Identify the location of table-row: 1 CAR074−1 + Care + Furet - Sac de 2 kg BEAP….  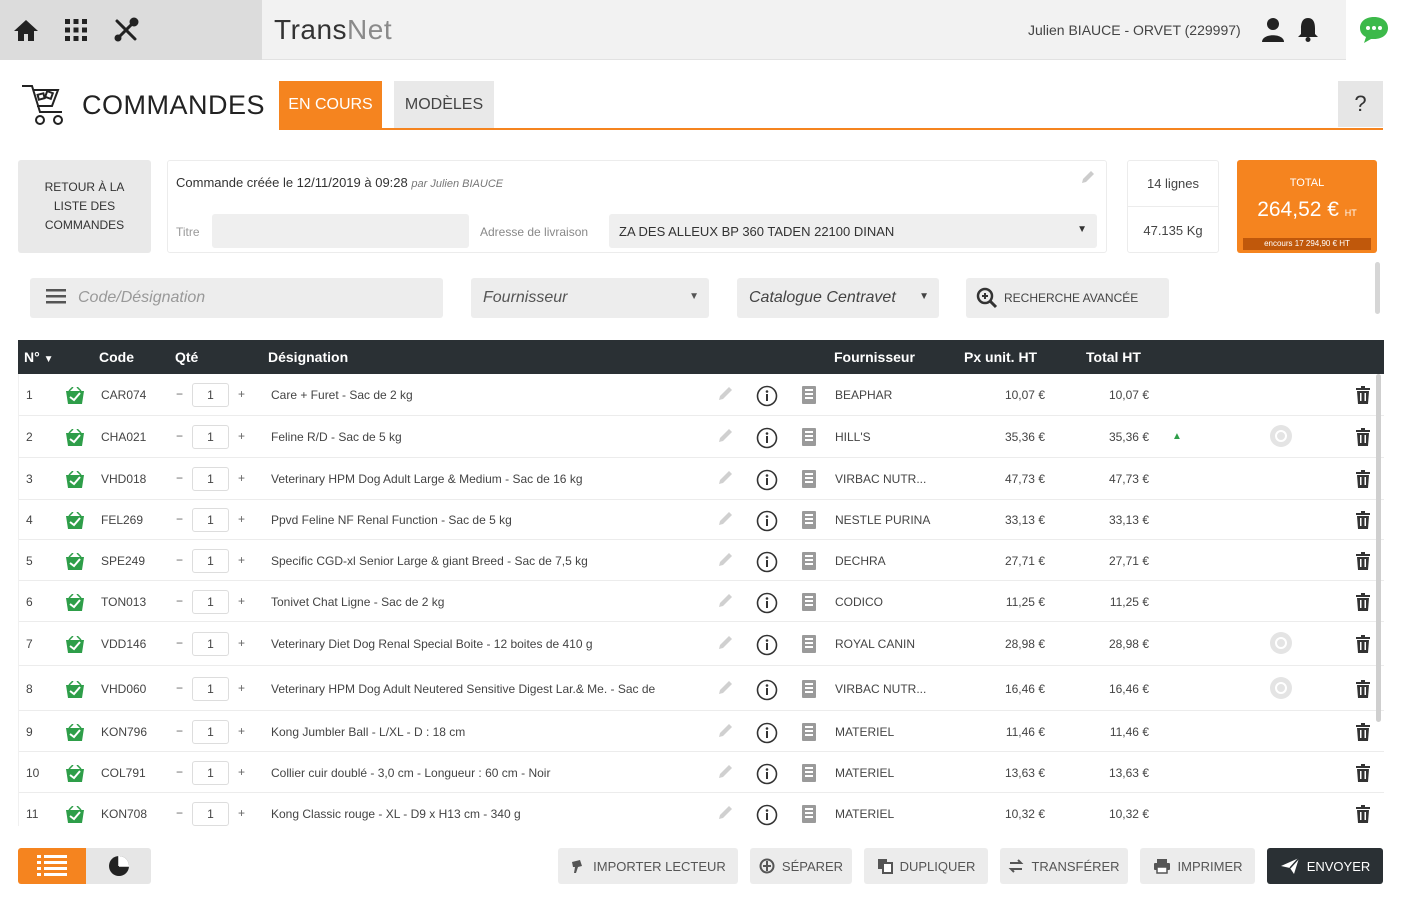
(701, 395).